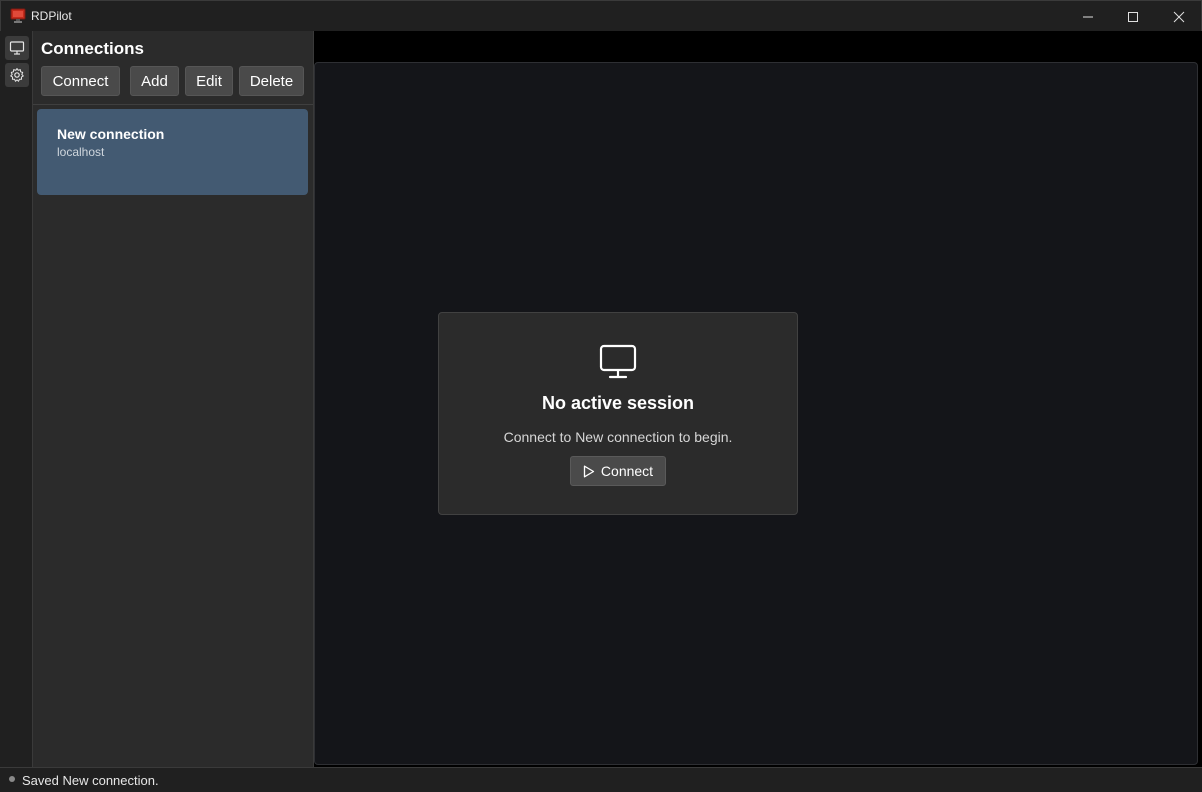  What do you see at coordinates (111, 134) in the screenshot?
I see `connection-name: New connection` at bounding box center [111, 134].